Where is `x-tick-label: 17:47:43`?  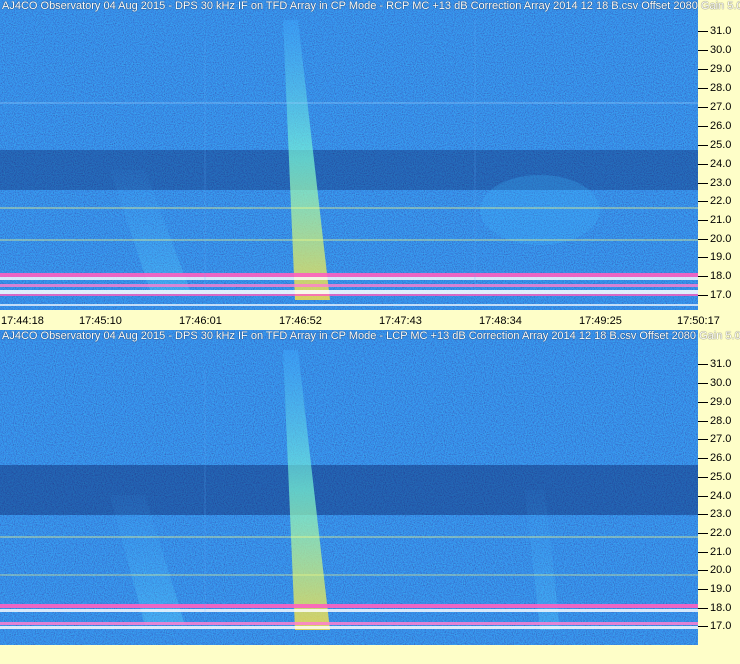
x-tick-label: 17:47:43 is located at coordinates (400, 321).